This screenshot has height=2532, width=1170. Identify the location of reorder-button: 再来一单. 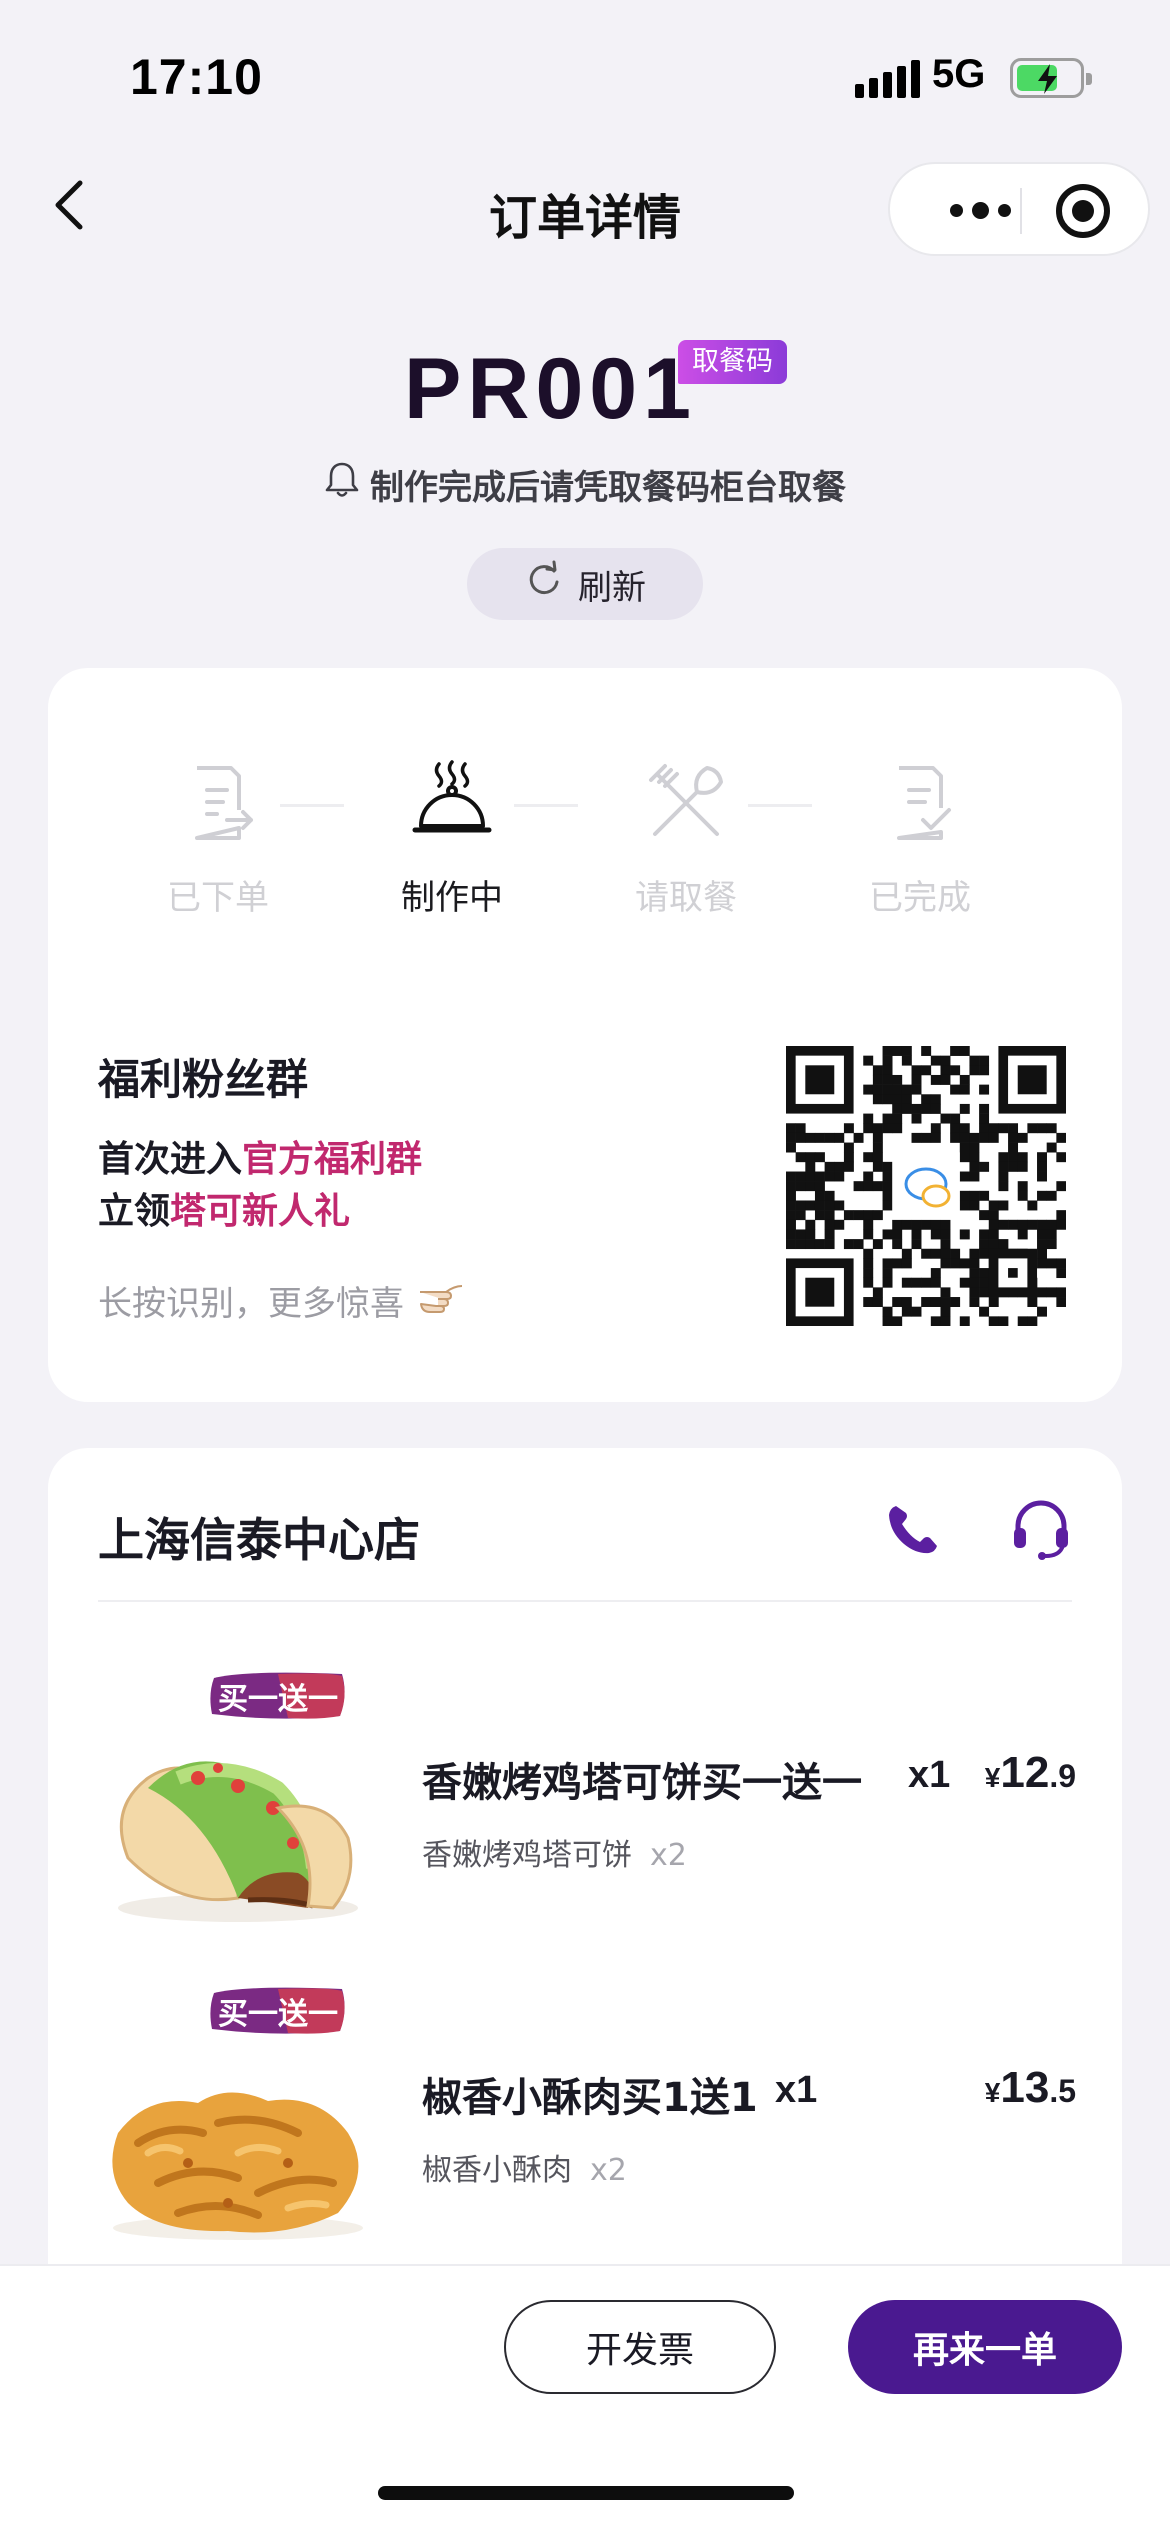
(985, 2347).